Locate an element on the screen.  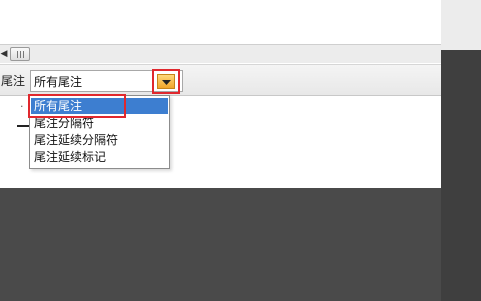
dropdown-button is located at coordinates (166, 81).